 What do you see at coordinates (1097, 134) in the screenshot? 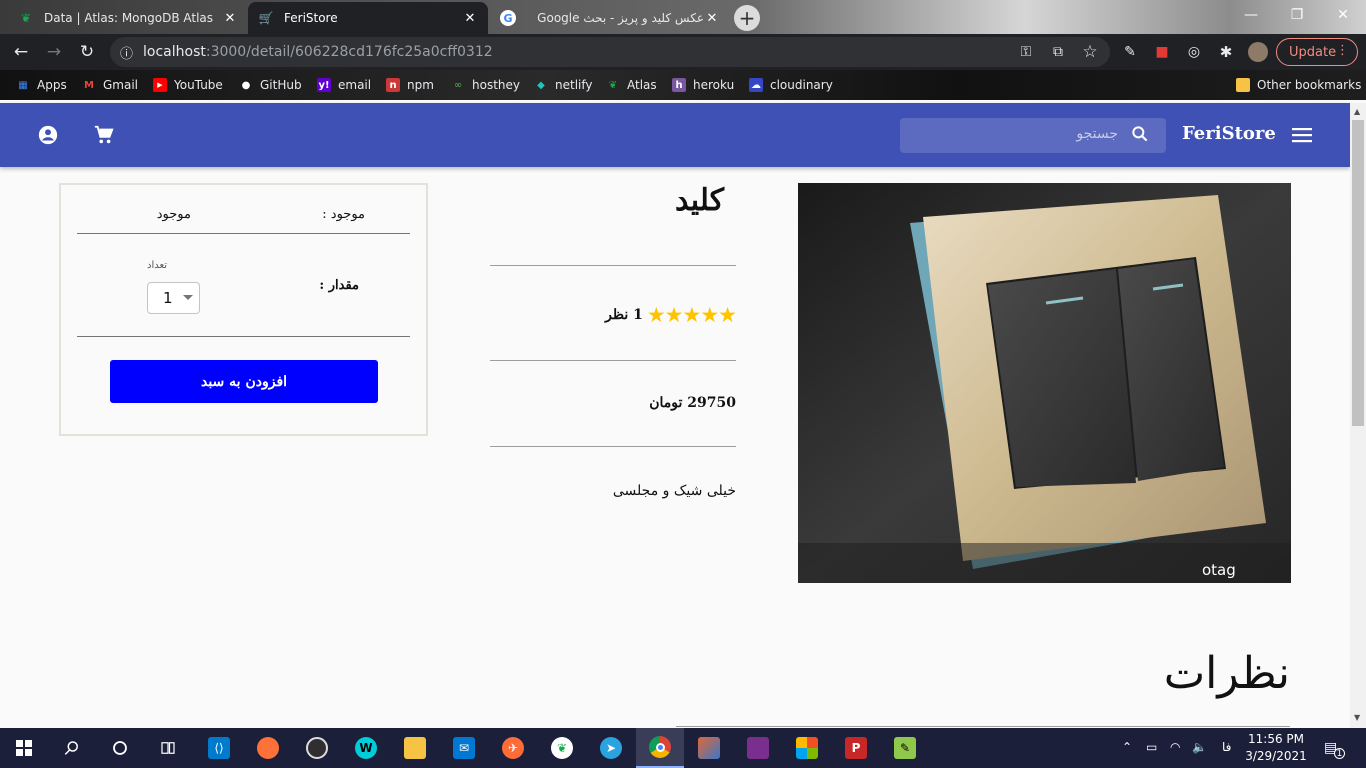
I see `search-input: جستجو` at bounding box center [1097, 134].